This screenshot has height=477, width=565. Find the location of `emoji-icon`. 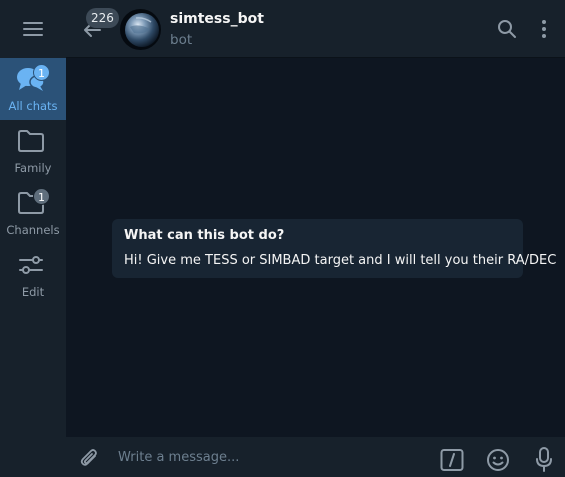

emoji-icon is located at coordinates (498, 460).